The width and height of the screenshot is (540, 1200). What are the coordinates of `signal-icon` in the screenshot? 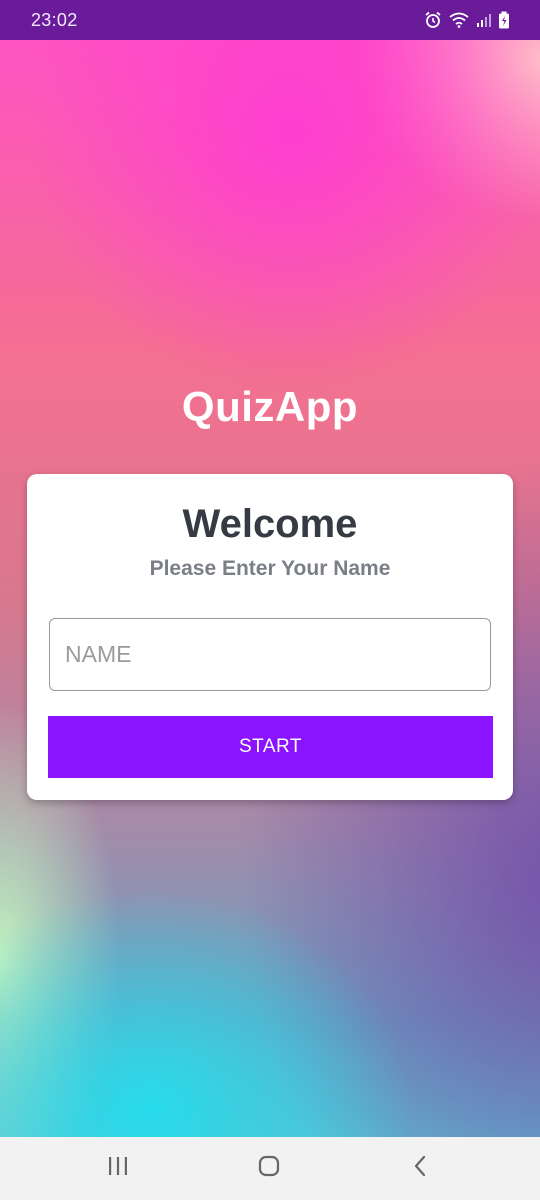 It's located at (484, 20).